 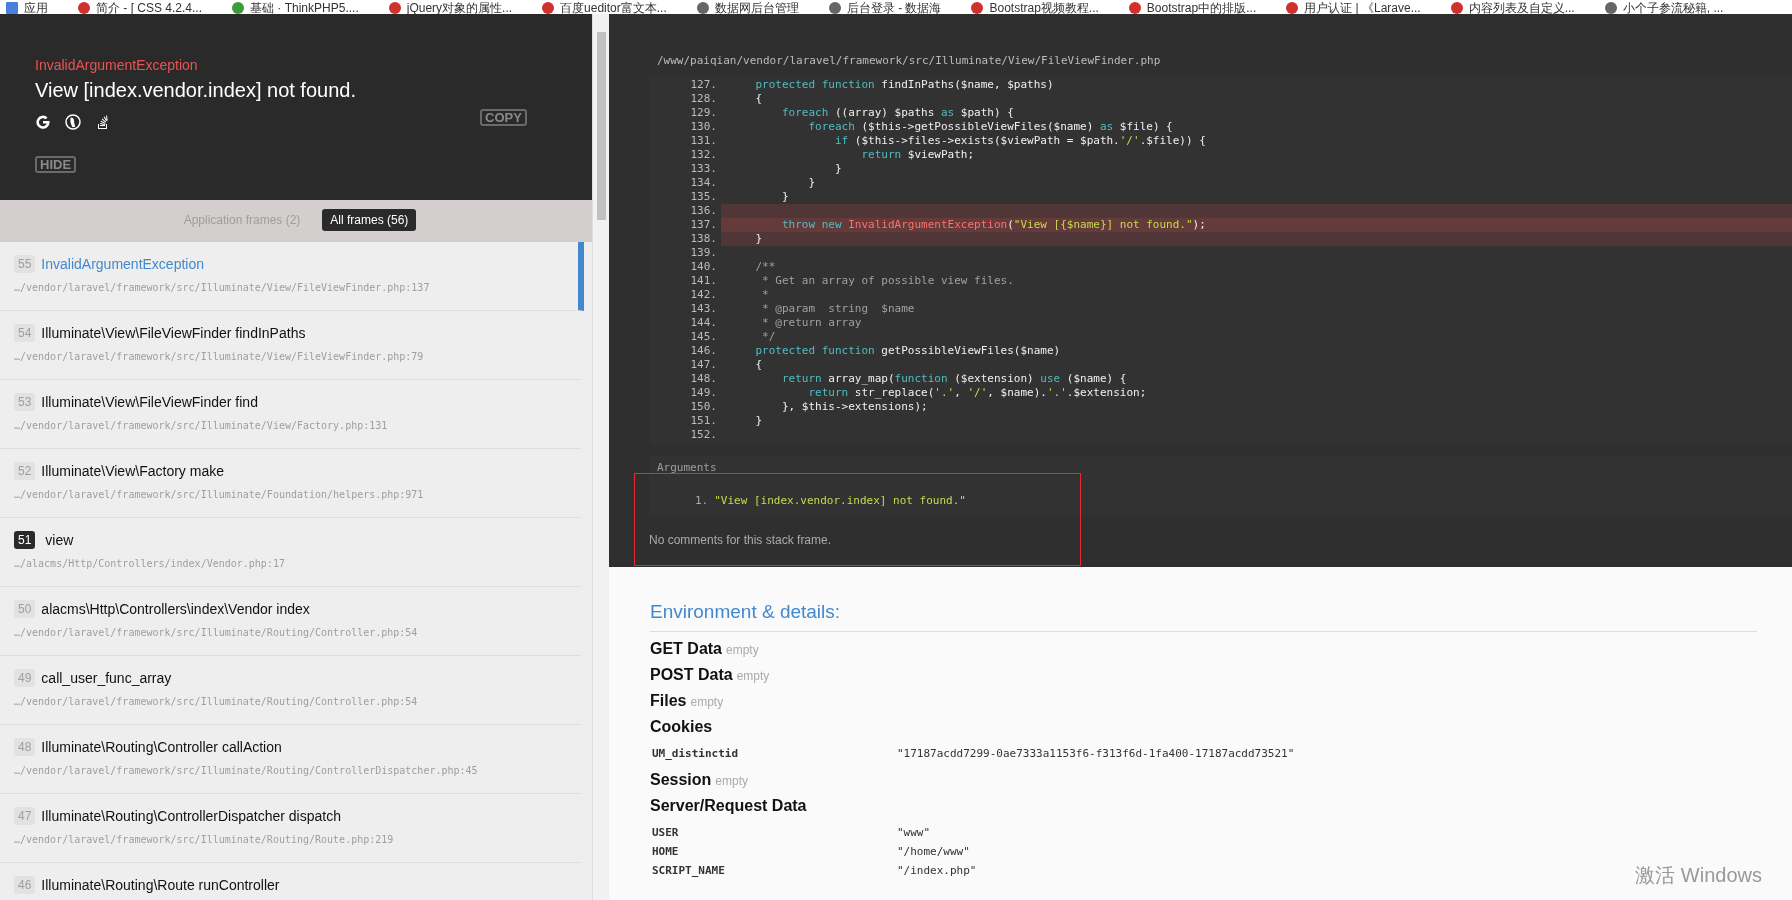 I want to click on code-line: }, $this->extensions);, so click(x=854, y=407).